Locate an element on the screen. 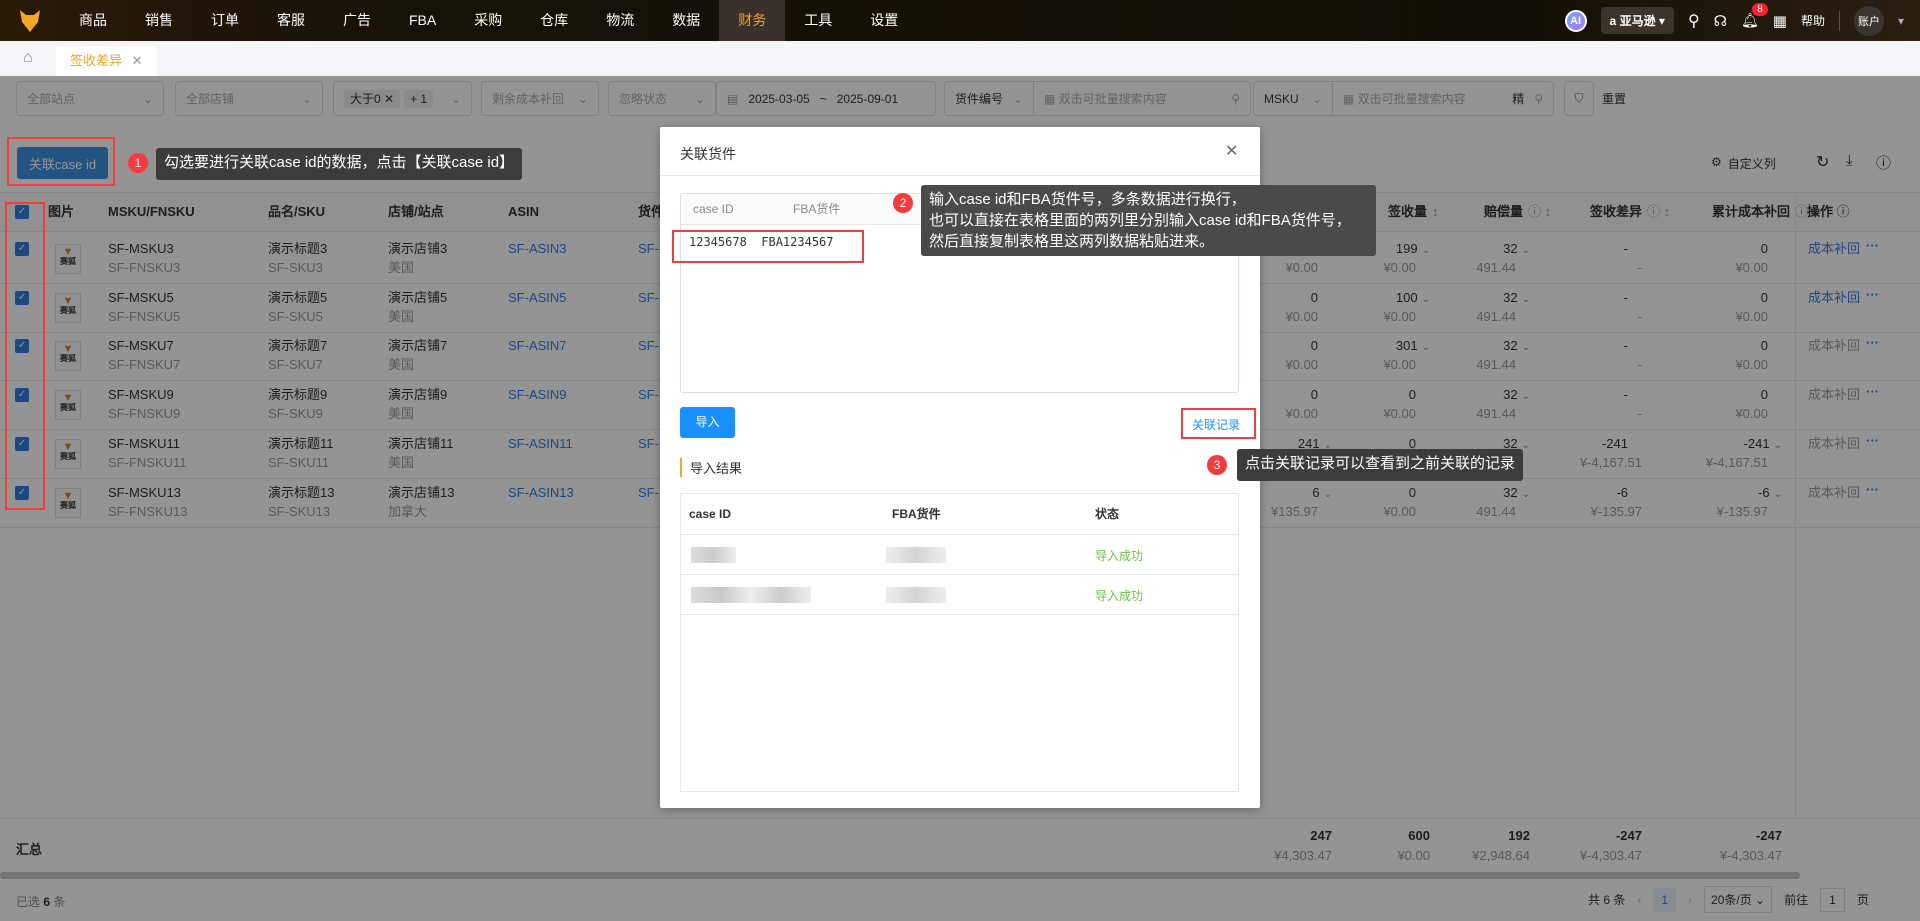 This screenshot has height=921, width=1920. nav-item: 仓库 is located at coordinates (554, 20).